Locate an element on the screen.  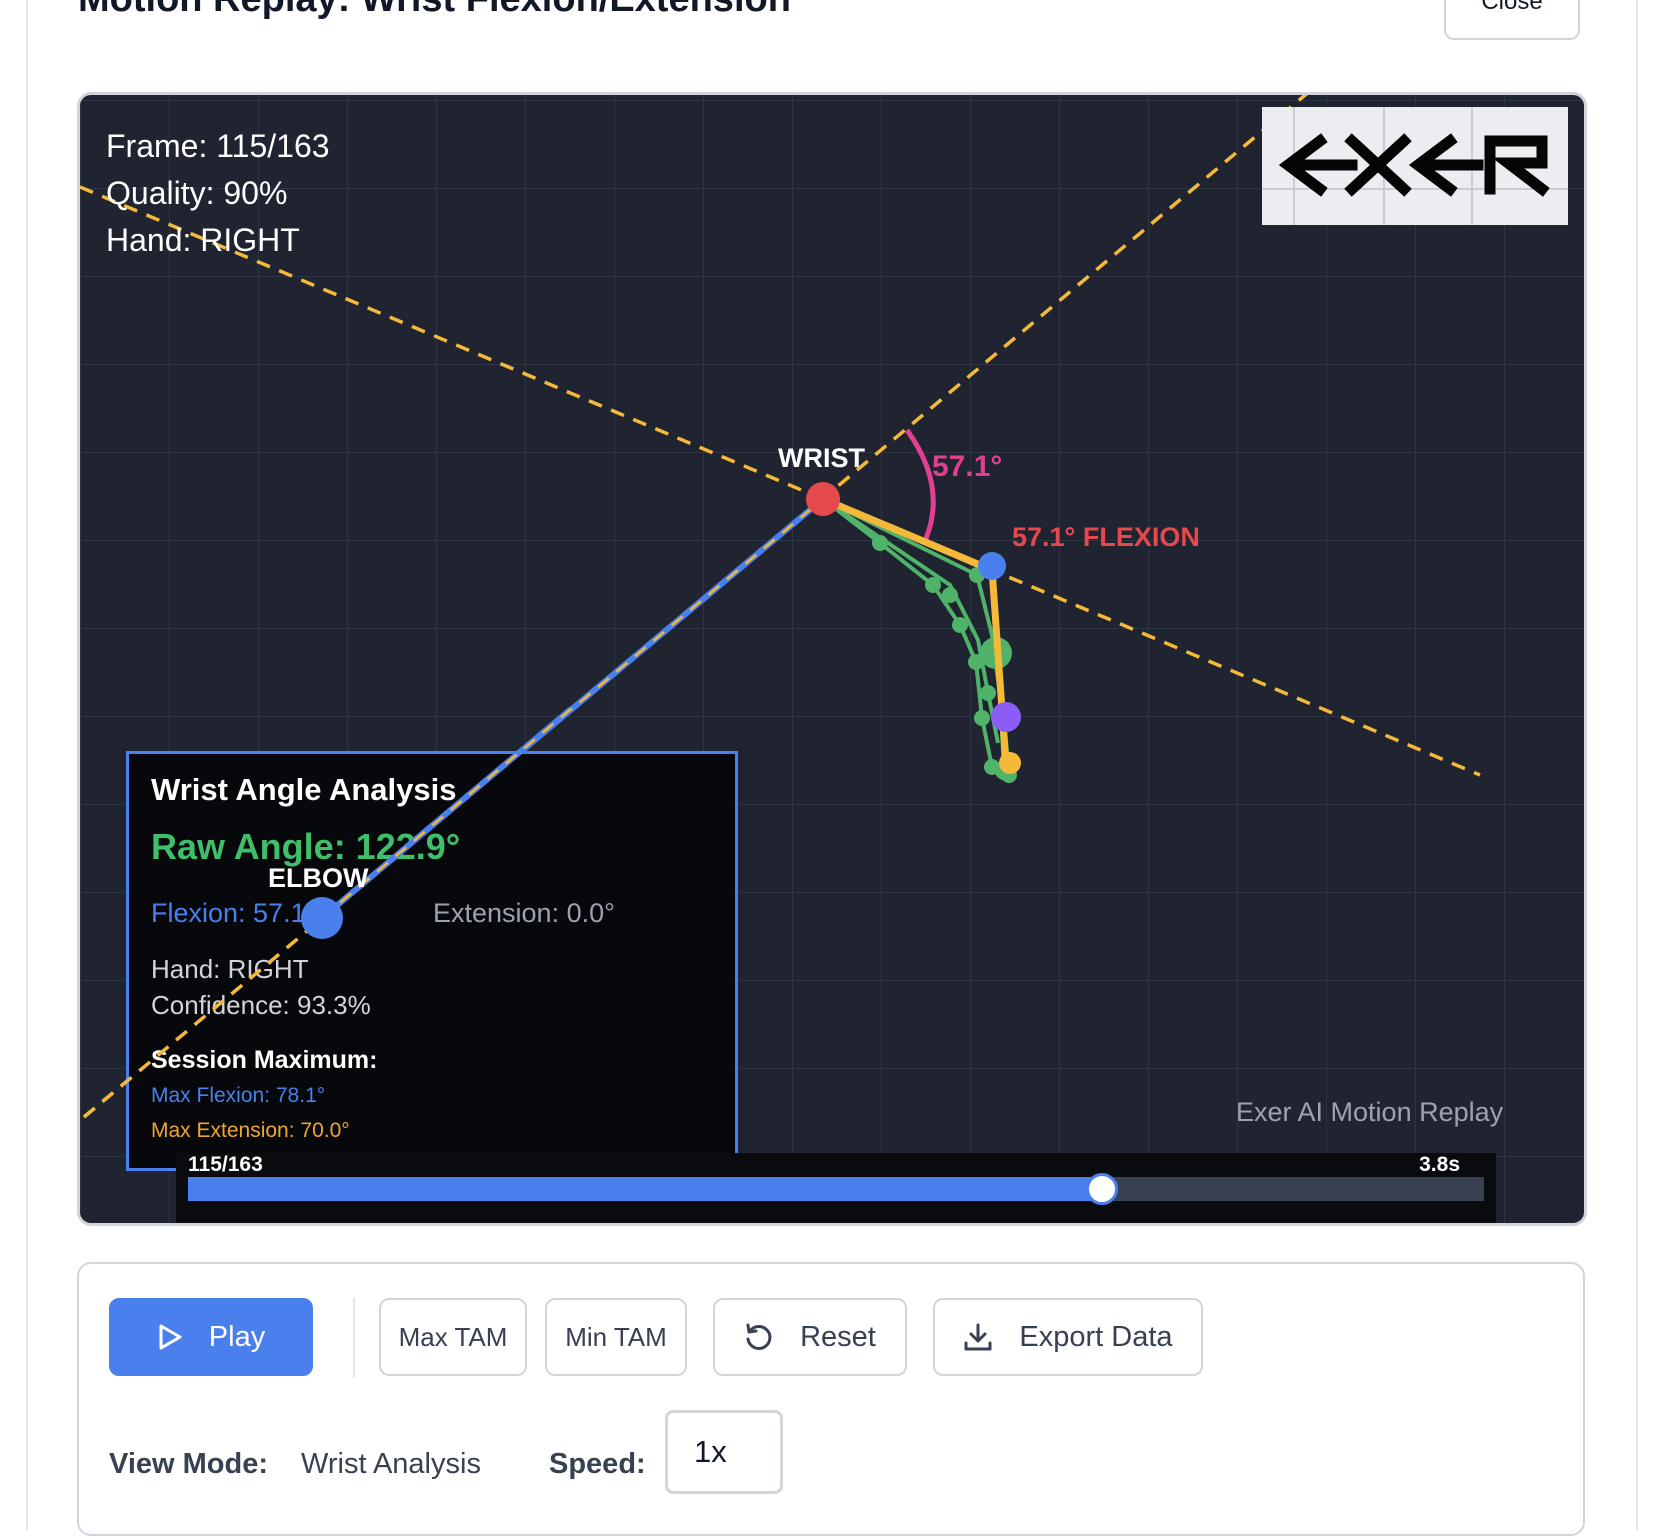
play-button: Play is located at coordinates (211, 1337).